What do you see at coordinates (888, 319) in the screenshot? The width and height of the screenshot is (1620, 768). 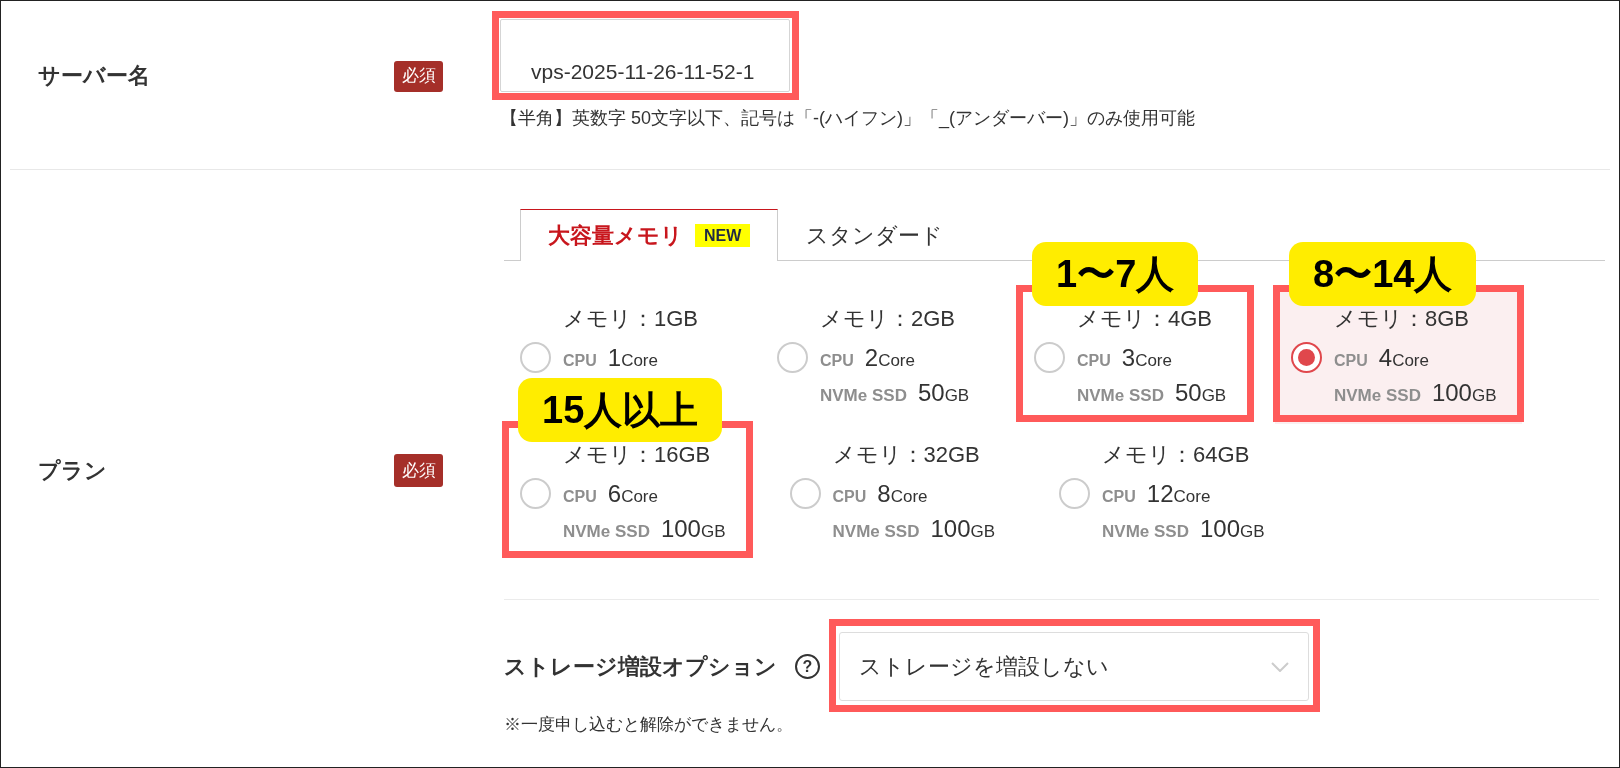 I see `memory-label: メモリ：2GB` at bounding box center [888, 319].